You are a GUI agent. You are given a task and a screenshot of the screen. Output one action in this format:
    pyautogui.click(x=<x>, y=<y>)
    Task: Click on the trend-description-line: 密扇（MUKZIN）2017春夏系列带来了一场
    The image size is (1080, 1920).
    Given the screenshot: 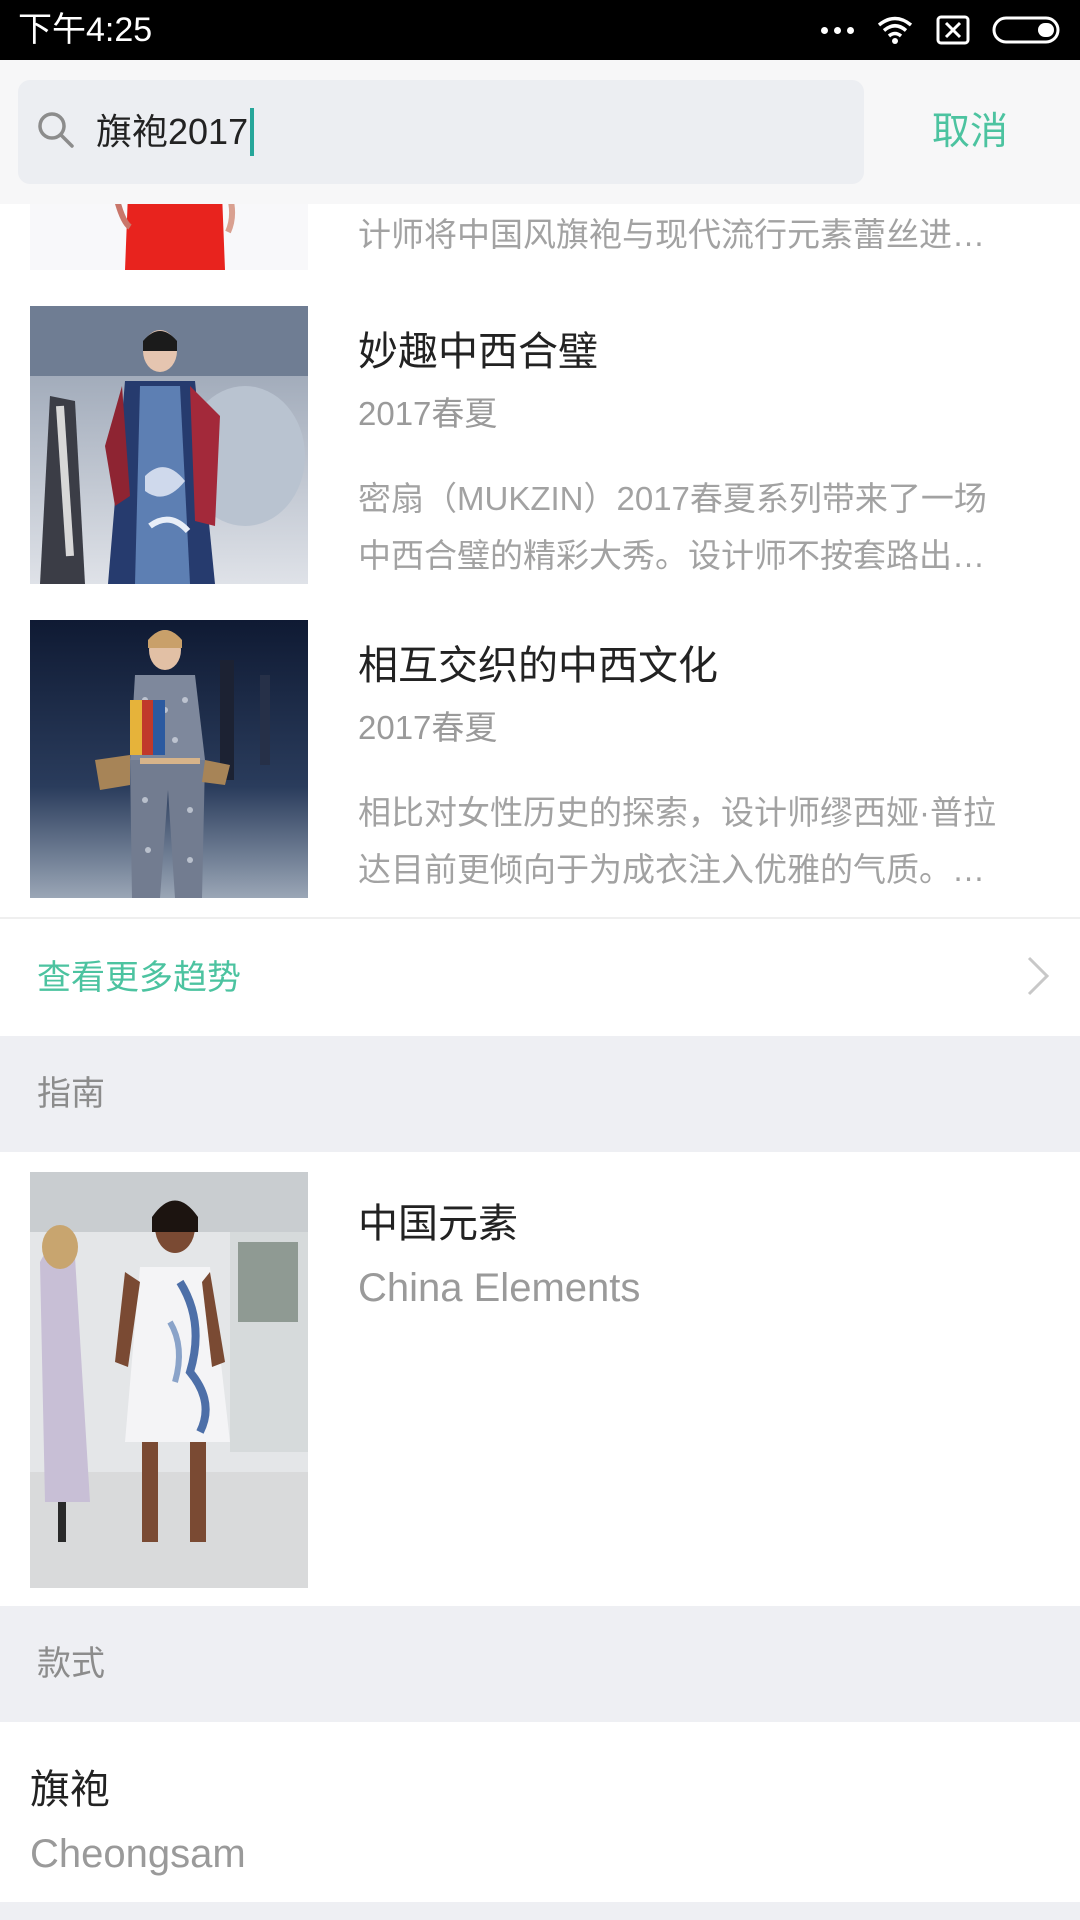 What is the action you would take?
    pyautogui.click(x=672, y=498)
    